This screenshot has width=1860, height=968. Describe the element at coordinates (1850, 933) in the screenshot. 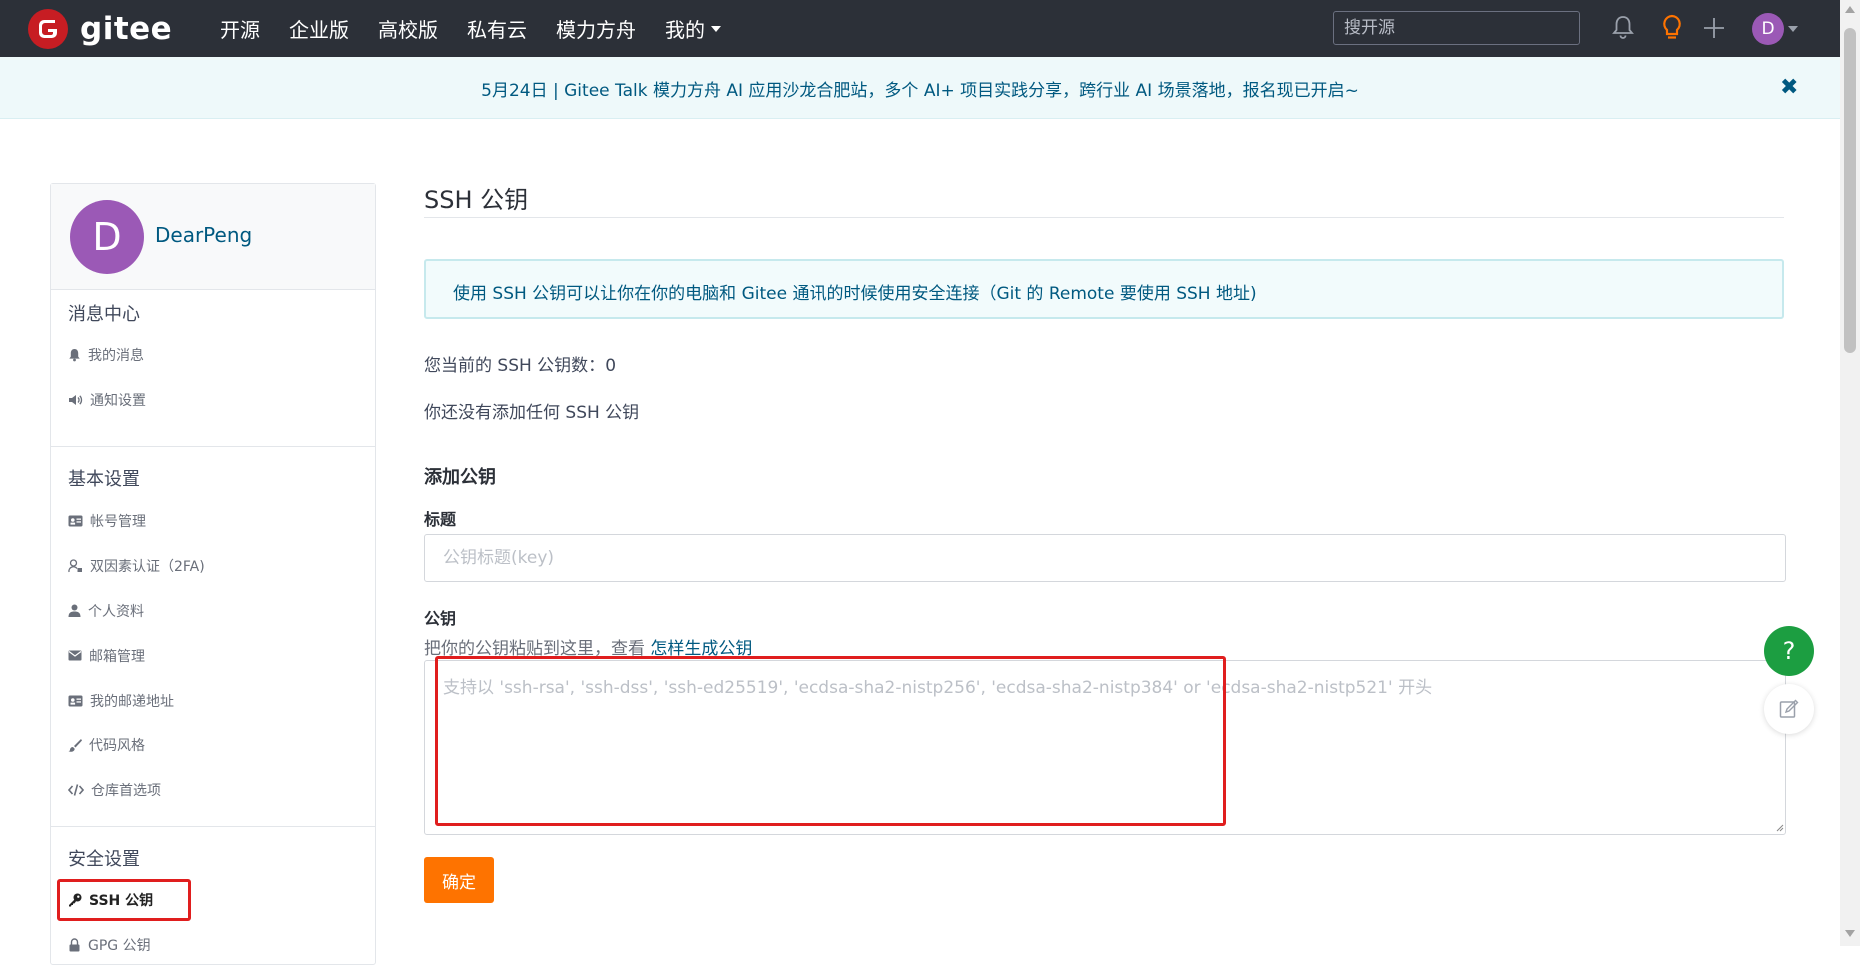

I see `scroll-down-arrow-icon` at that location.